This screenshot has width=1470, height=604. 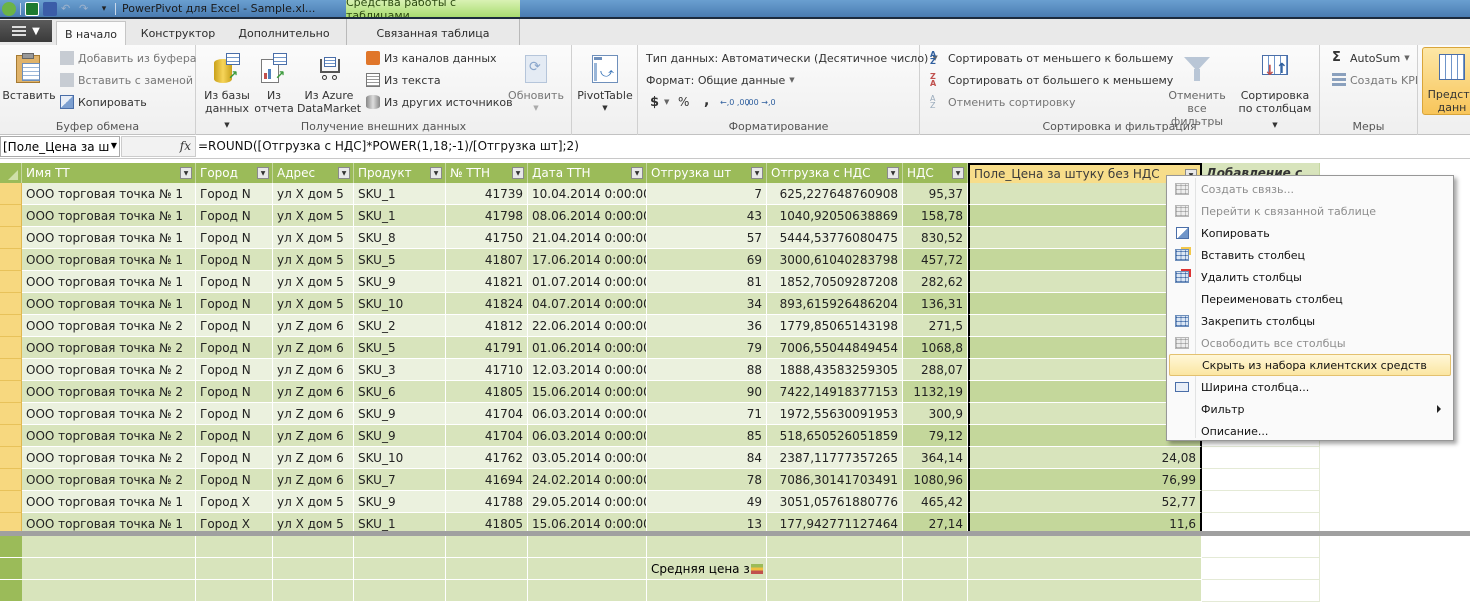 I want to click on clear-all-filters-button: Отменить все фильтры, so click(x=1197, y=88).